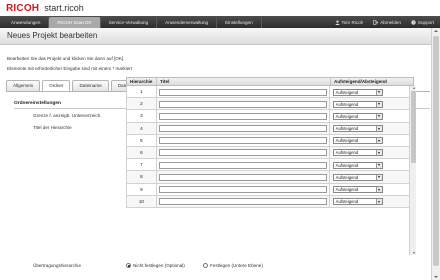  I want to click on page-scrollbar, so click(435, 154).